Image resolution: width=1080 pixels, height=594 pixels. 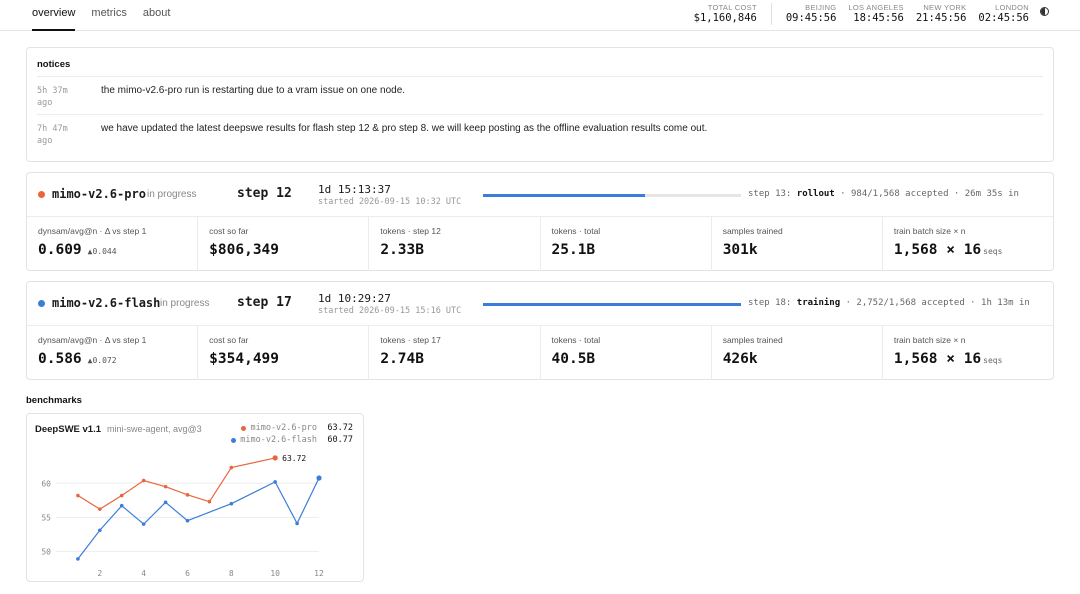 I want to click on metric-value: 426k, so click(x=740, y=359).